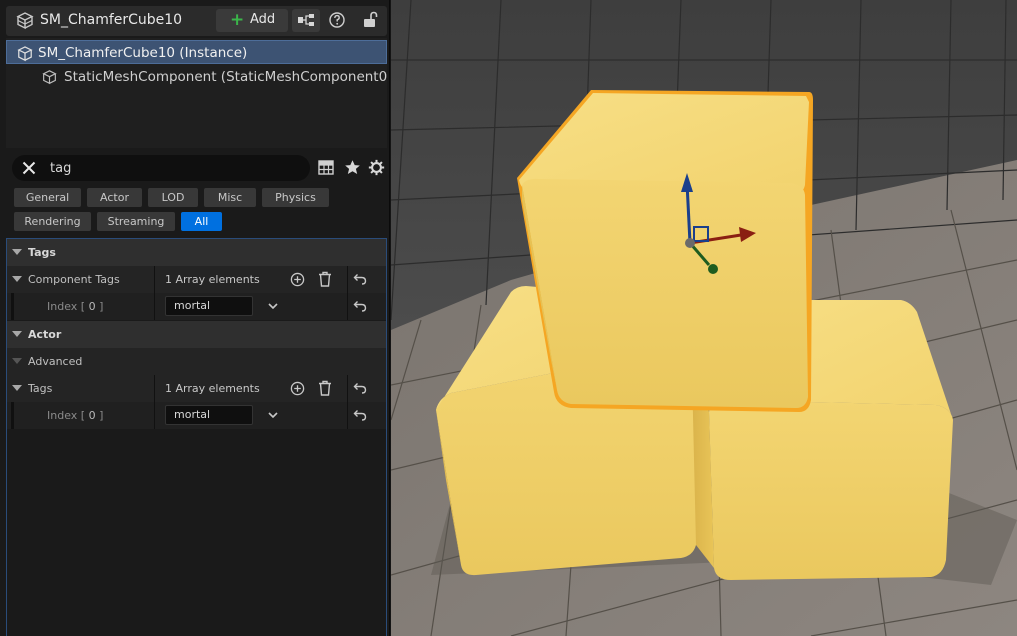  Describe the element at coordinates (376, 167) in the screenshot. I see `gear-icon` at that location.